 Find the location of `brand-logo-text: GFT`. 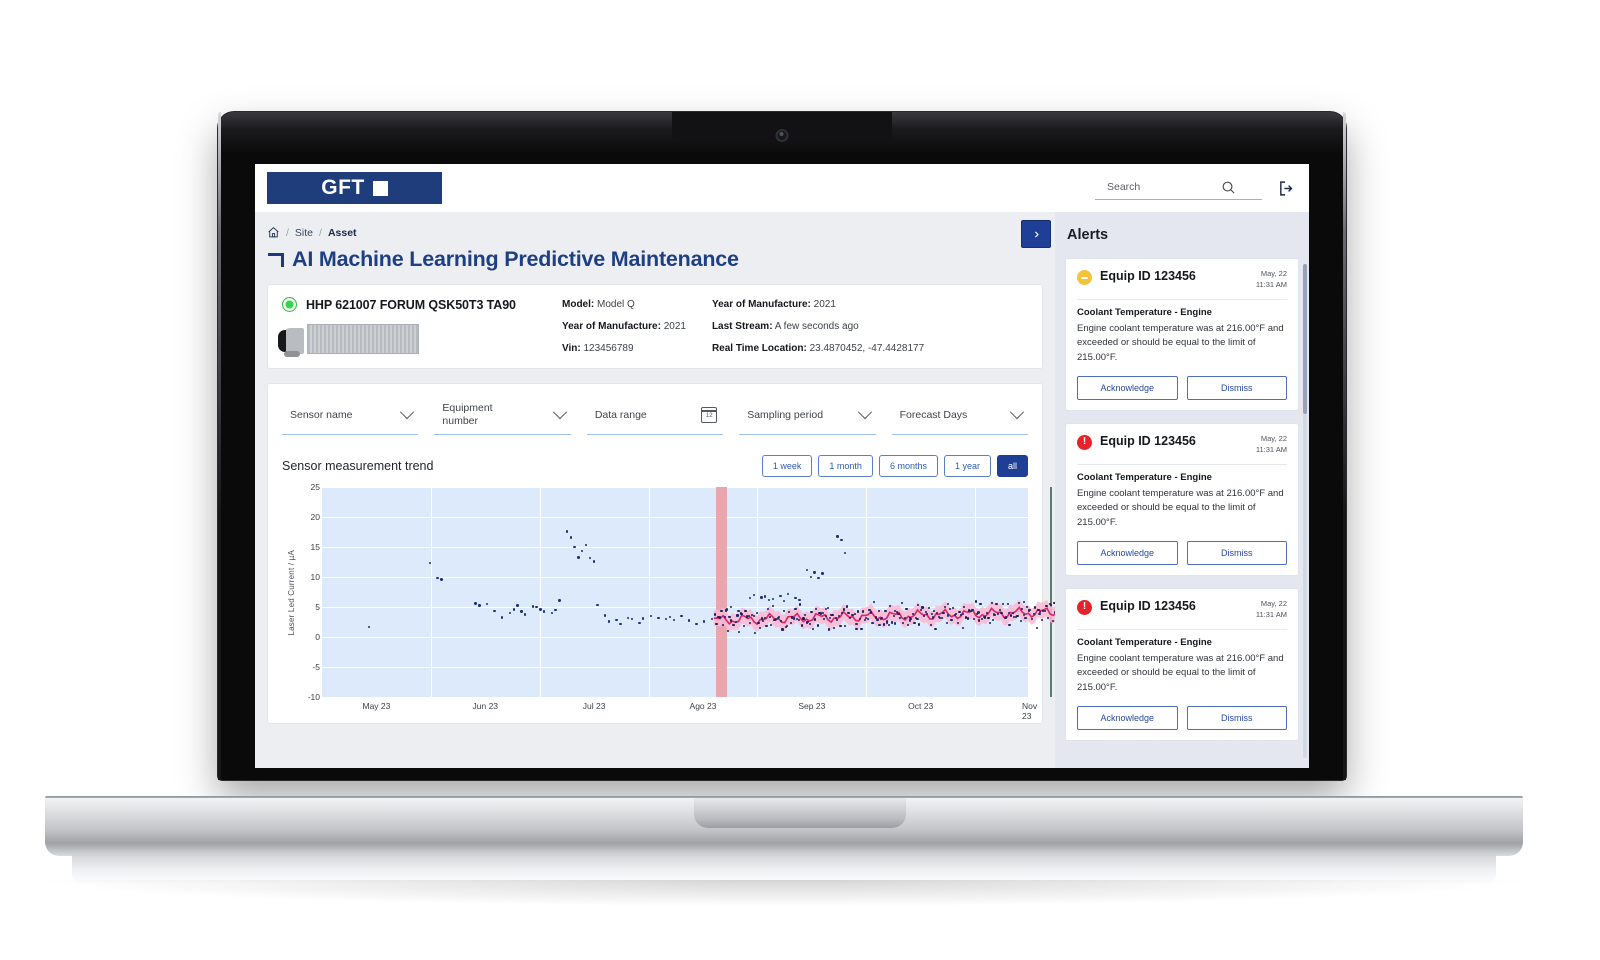

brand-logo-text: GFT is located at coordinates (343, 187).